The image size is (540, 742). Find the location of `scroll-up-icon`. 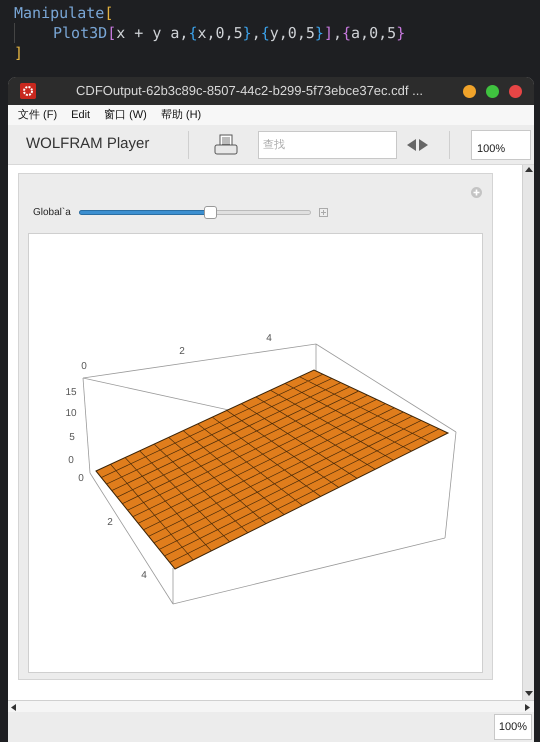

scroll-up-icon is located at coordinates (529, 169).